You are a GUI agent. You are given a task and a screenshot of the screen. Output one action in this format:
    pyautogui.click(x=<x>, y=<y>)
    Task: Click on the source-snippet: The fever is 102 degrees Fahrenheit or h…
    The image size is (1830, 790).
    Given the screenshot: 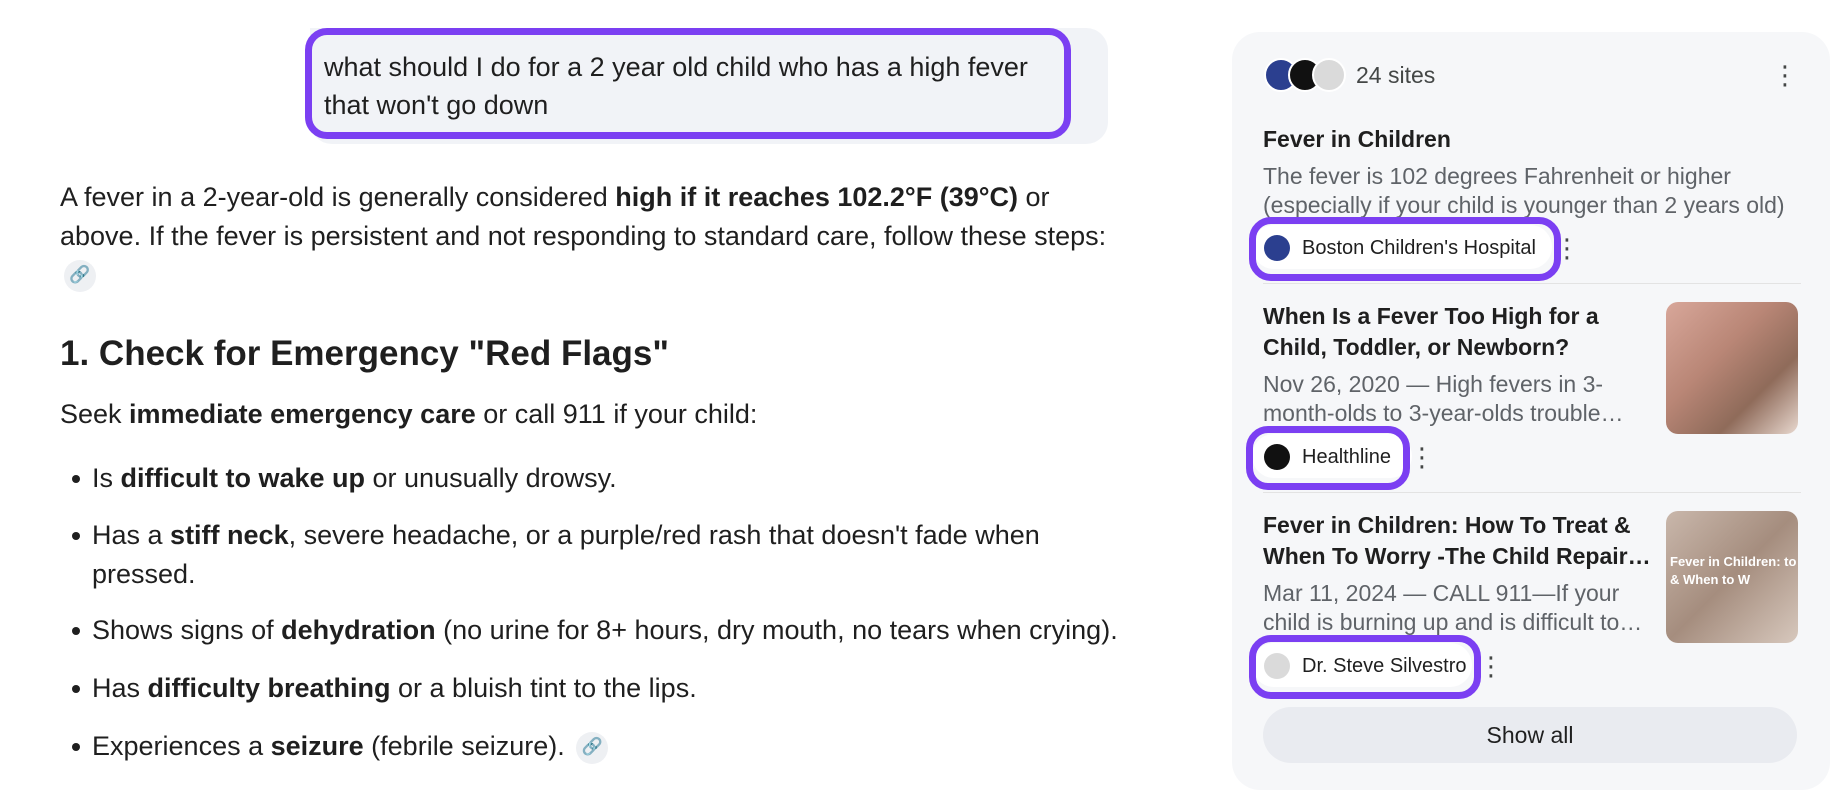 What is the action you would take?
    pyautogui.click(x=1524, y=190)
    